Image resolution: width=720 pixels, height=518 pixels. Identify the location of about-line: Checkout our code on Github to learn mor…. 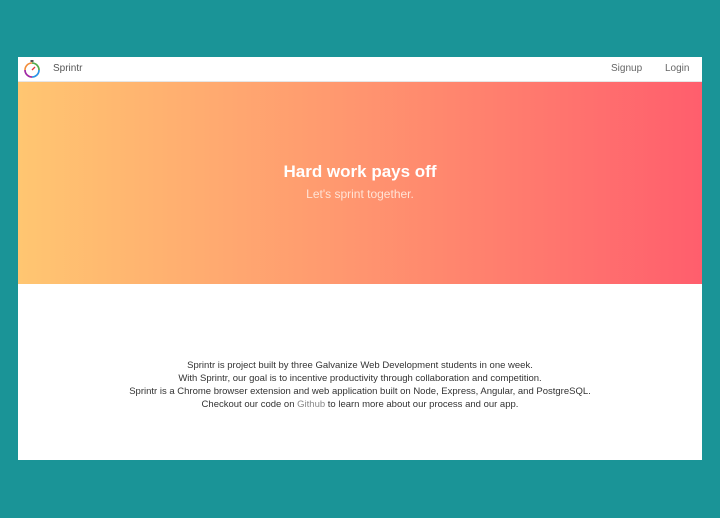
(360, 404).